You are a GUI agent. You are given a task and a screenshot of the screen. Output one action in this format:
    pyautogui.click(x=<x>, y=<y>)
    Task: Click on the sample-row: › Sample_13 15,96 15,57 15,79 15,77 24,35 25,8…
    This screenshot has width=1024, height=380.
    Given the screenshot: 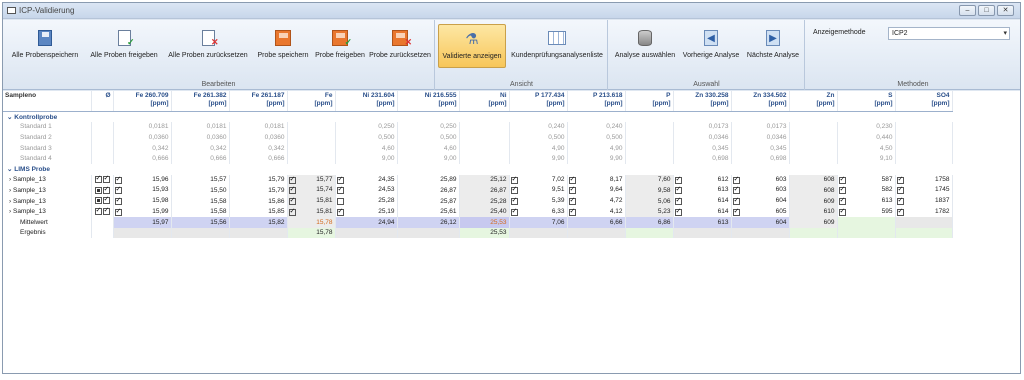 What is the action you would take?
    pyautogui.click(x=478, y=180)
    